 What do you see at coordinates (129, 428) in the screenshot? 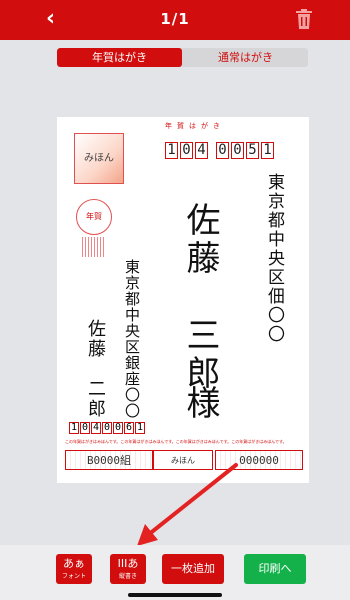
I see `zip-digit: 6` at bounding box center [129, 428].